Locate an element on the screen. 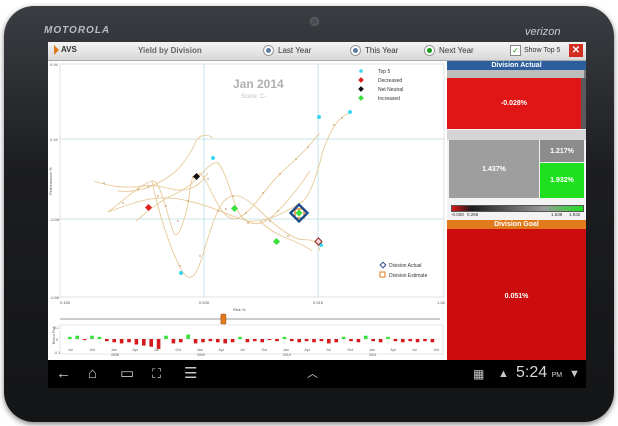 The width and height of the screenshot is (618, 426). actual-tile-neutral: 1.437% is located at coordinates (494, 169).